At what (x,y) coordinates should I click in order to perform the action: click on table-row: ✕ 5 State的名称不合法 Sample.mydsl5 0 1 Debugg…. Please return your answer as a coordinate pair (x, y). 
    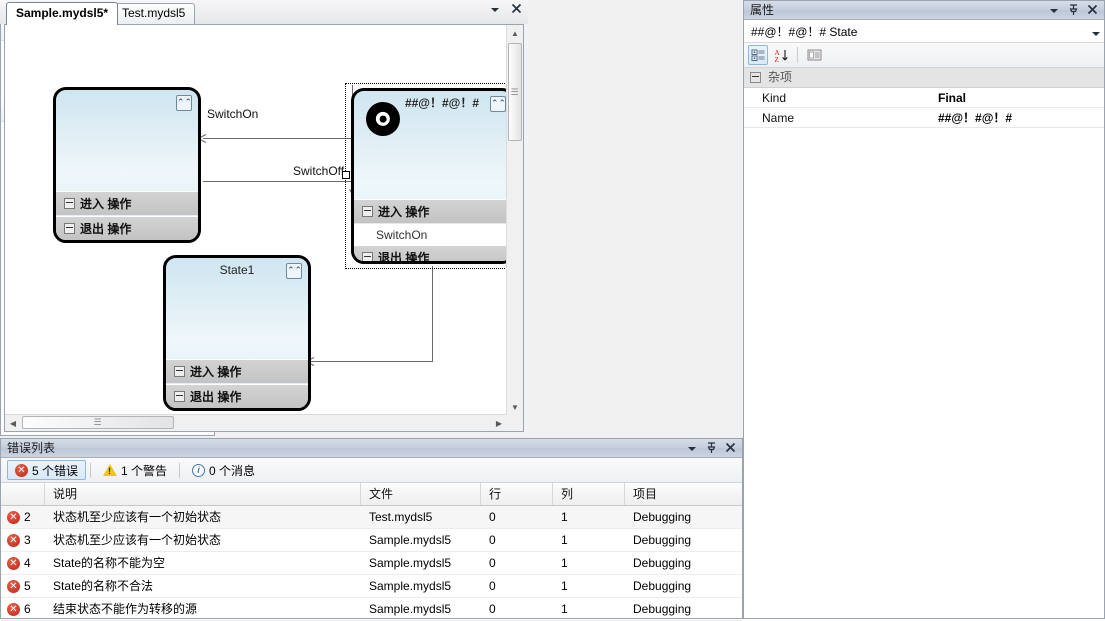
    Looking at the image, I should click on (371, 586).